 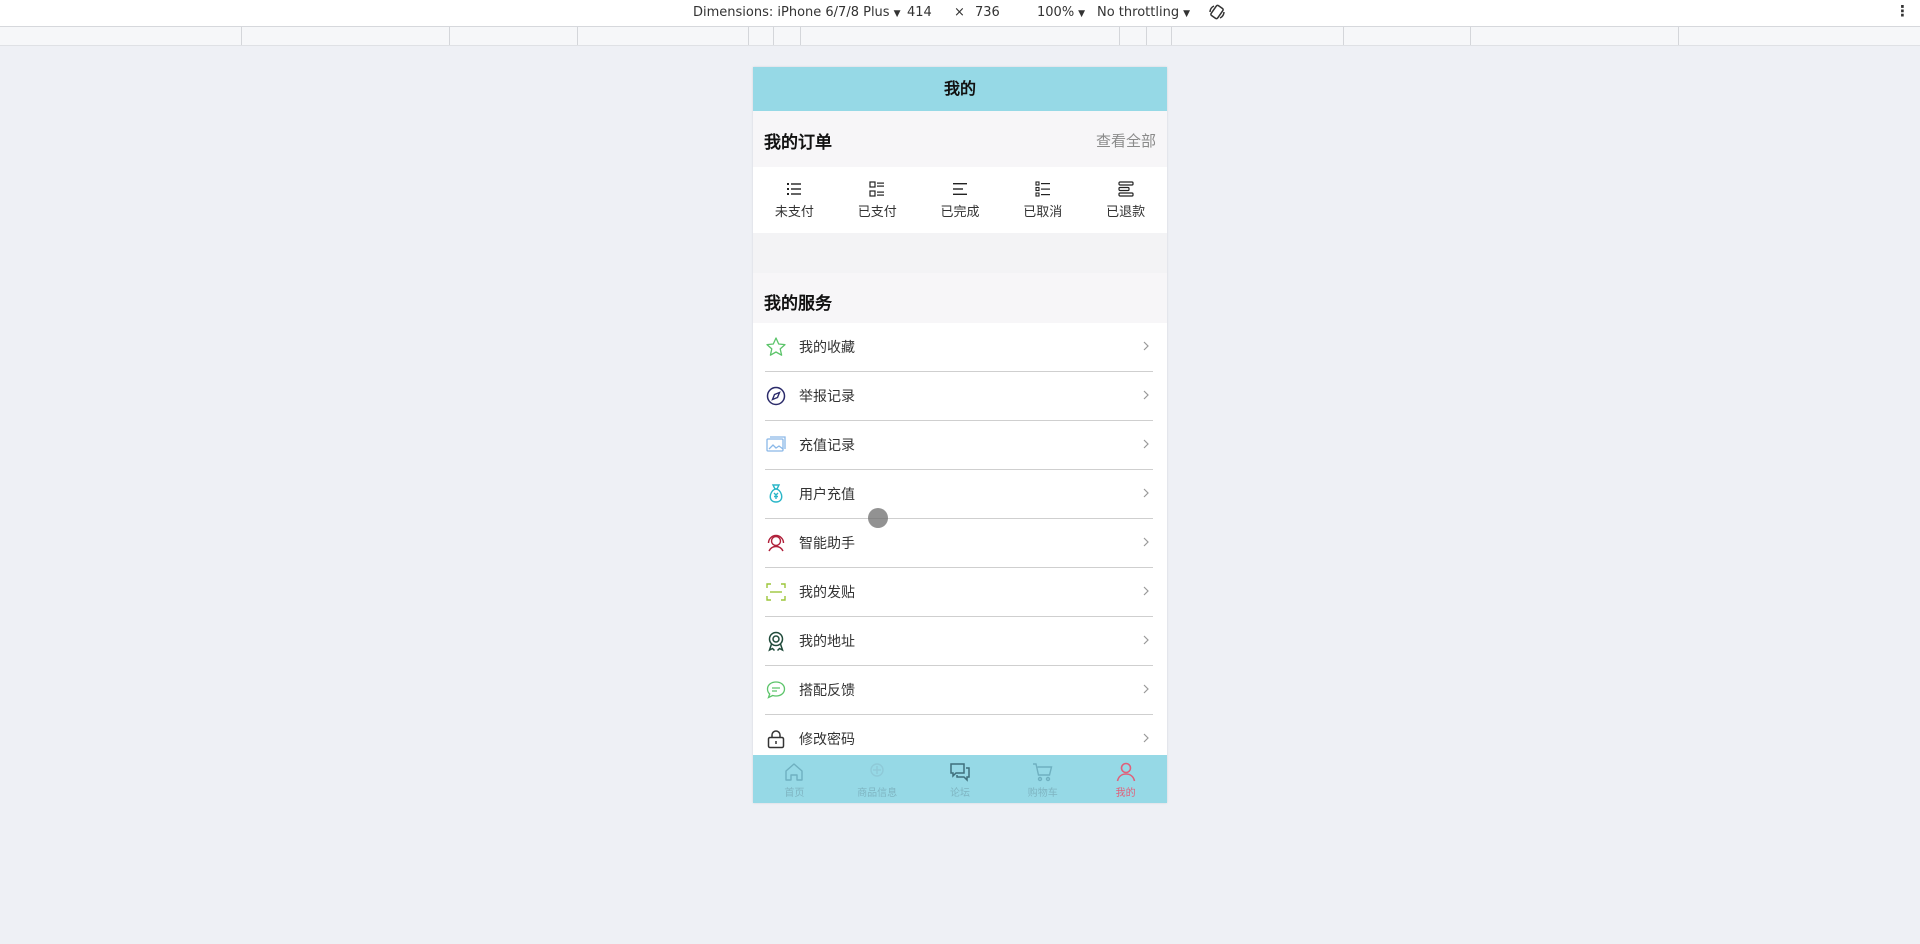 I want to click on times-sign: ×, so click(x=959, y=12).